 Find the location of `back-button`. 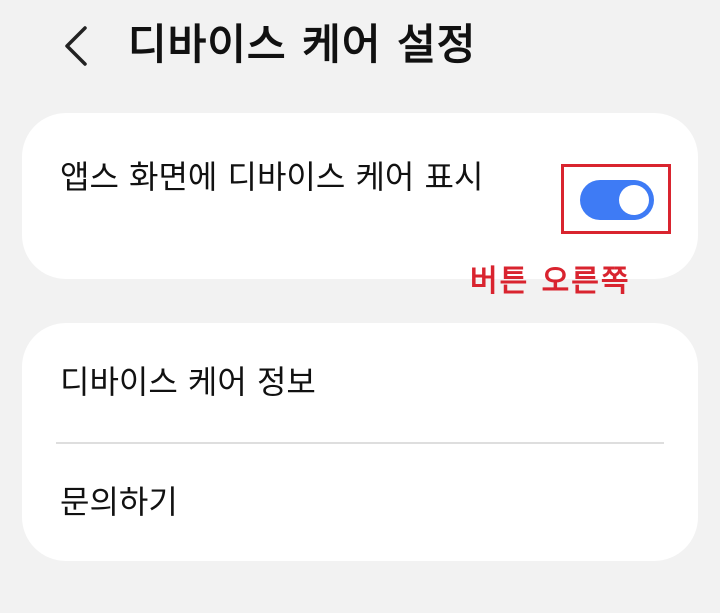

back-button is located at coordinates (76, 46).